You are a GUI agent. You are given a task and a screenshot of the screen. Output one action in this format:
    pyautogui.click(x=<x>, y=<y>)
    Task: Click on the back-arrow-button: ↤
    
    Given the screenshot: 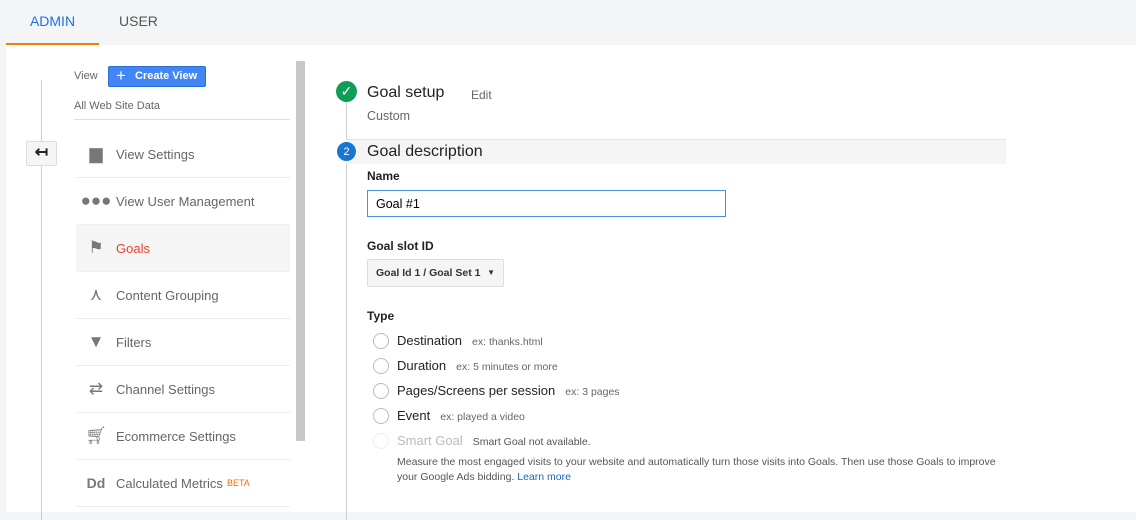 What is the action you would take?
    pyautogui.click(x=41, y=153)
    